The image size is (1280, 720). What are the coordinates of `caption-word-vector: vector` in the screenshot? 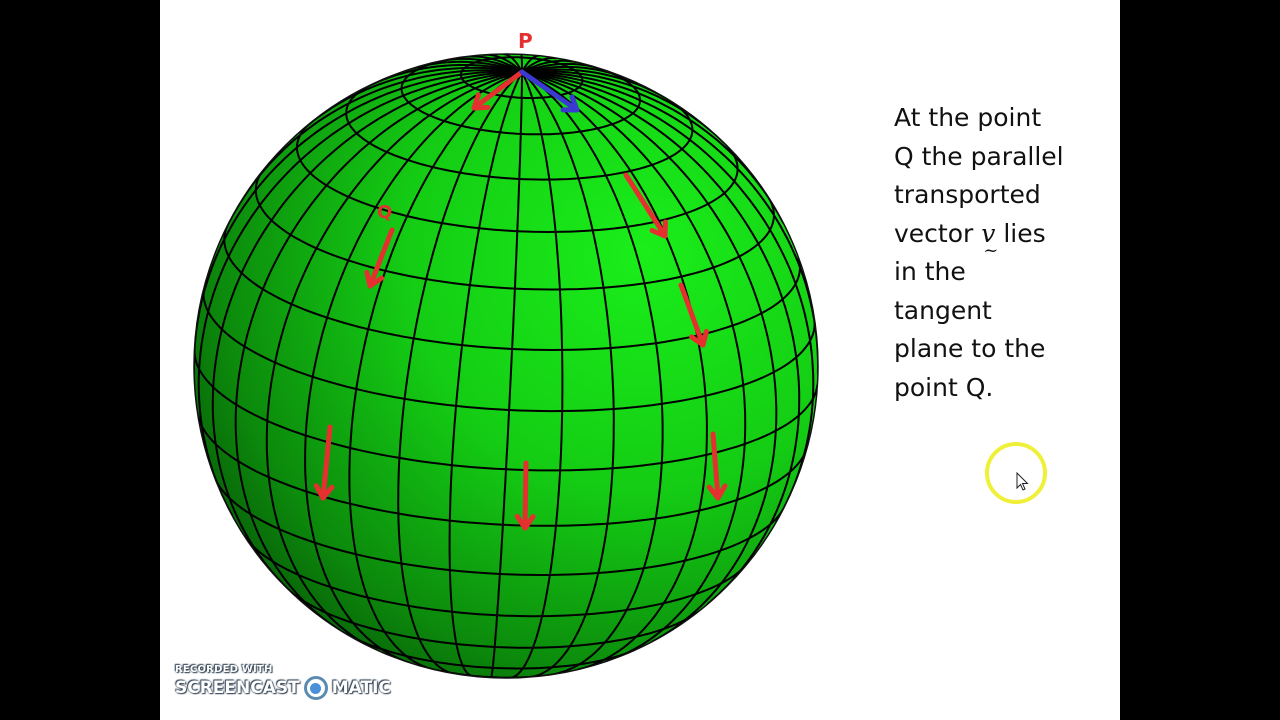 It's located at (934, 233).